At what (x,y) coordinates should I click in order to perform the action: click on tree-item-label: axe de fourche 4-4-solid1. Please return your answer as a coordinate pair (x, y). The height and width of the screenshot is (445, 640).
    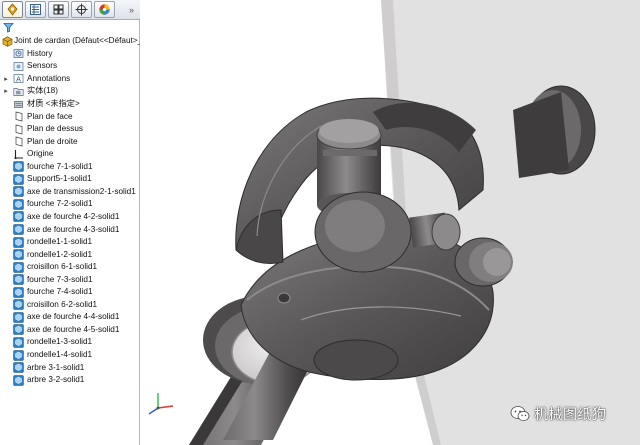
    Looking at the image, I should click on (73, 317).